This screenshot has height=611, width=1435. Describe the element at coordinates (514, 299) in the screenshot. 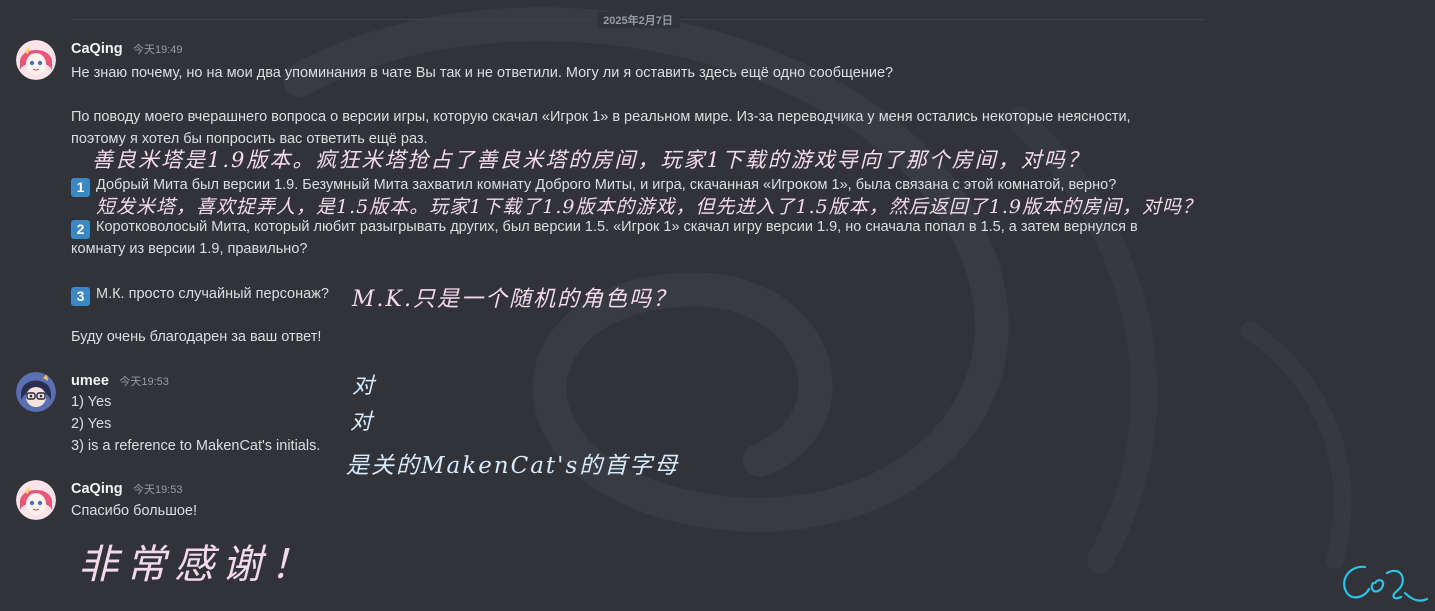

I see `handwritten-annotation: M.K.只是一个随机的角色吗？` at that location.